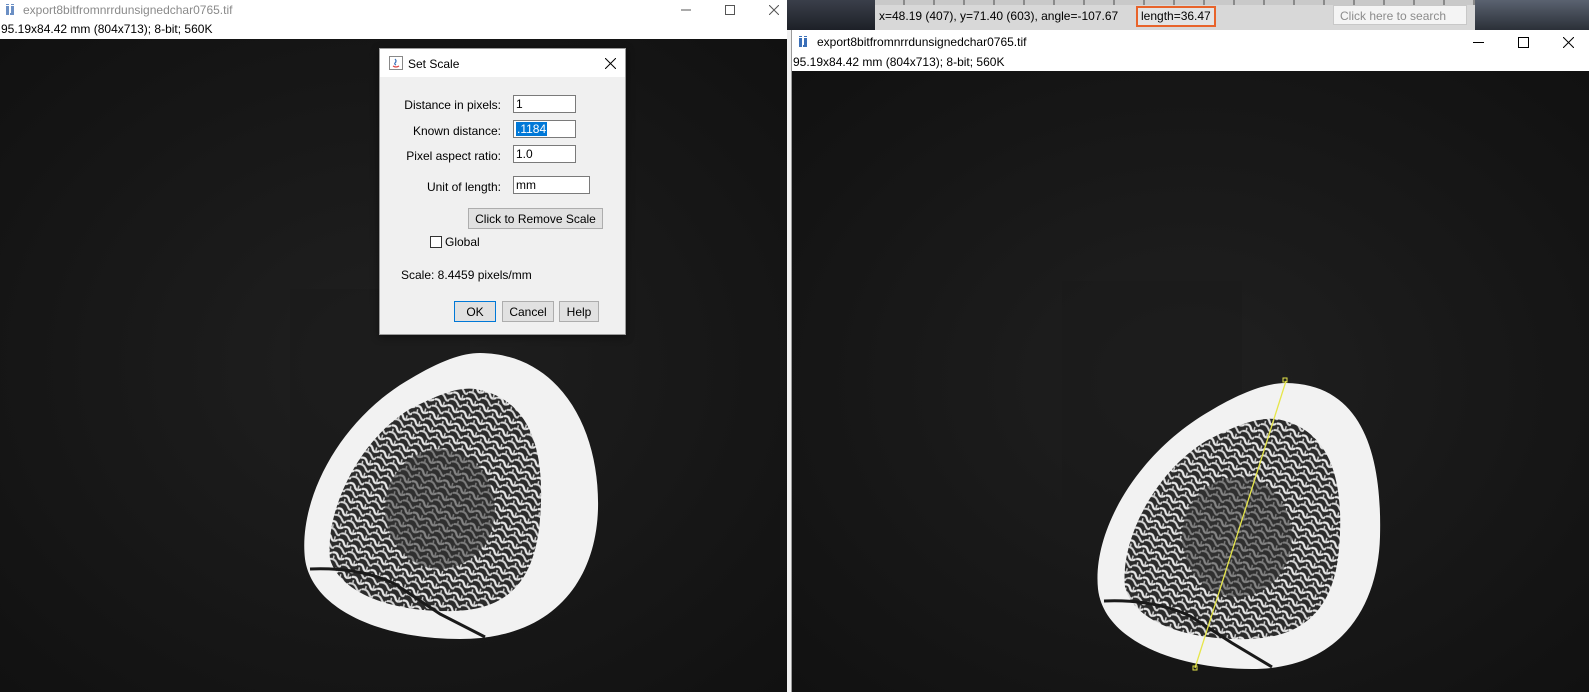  I want to click on desktop-background-fragment, so click(831, 15).